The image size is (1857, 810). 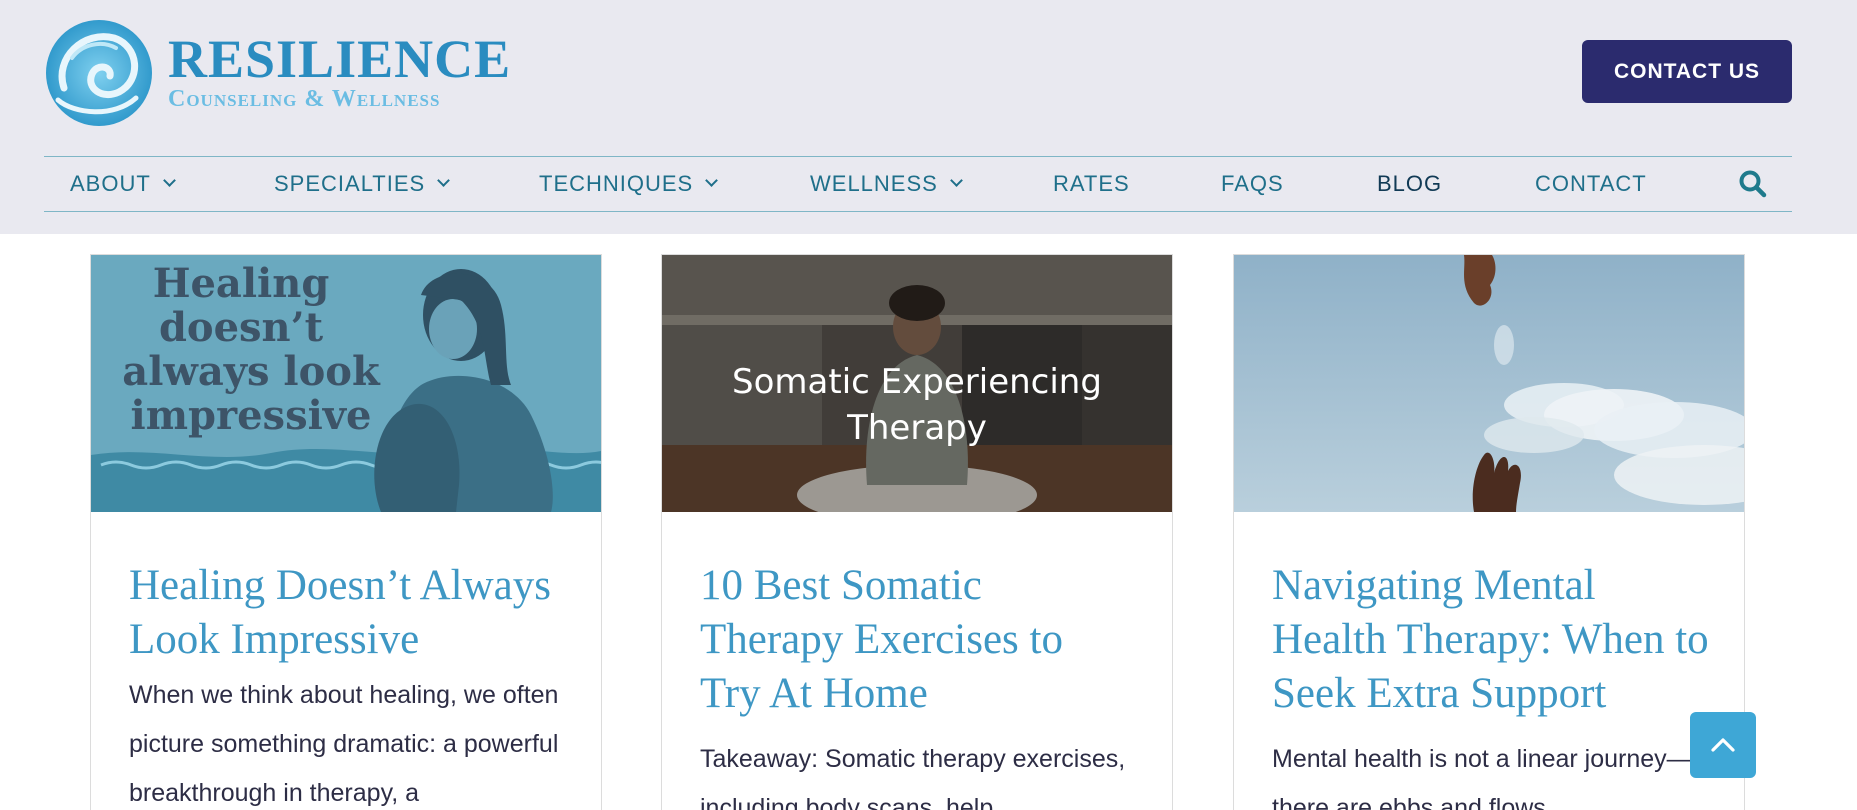 What do you see at coordinates (241, 327) in the screenshot?
I see `image-text-line: doesn’t` at bounding box center [241, 327].